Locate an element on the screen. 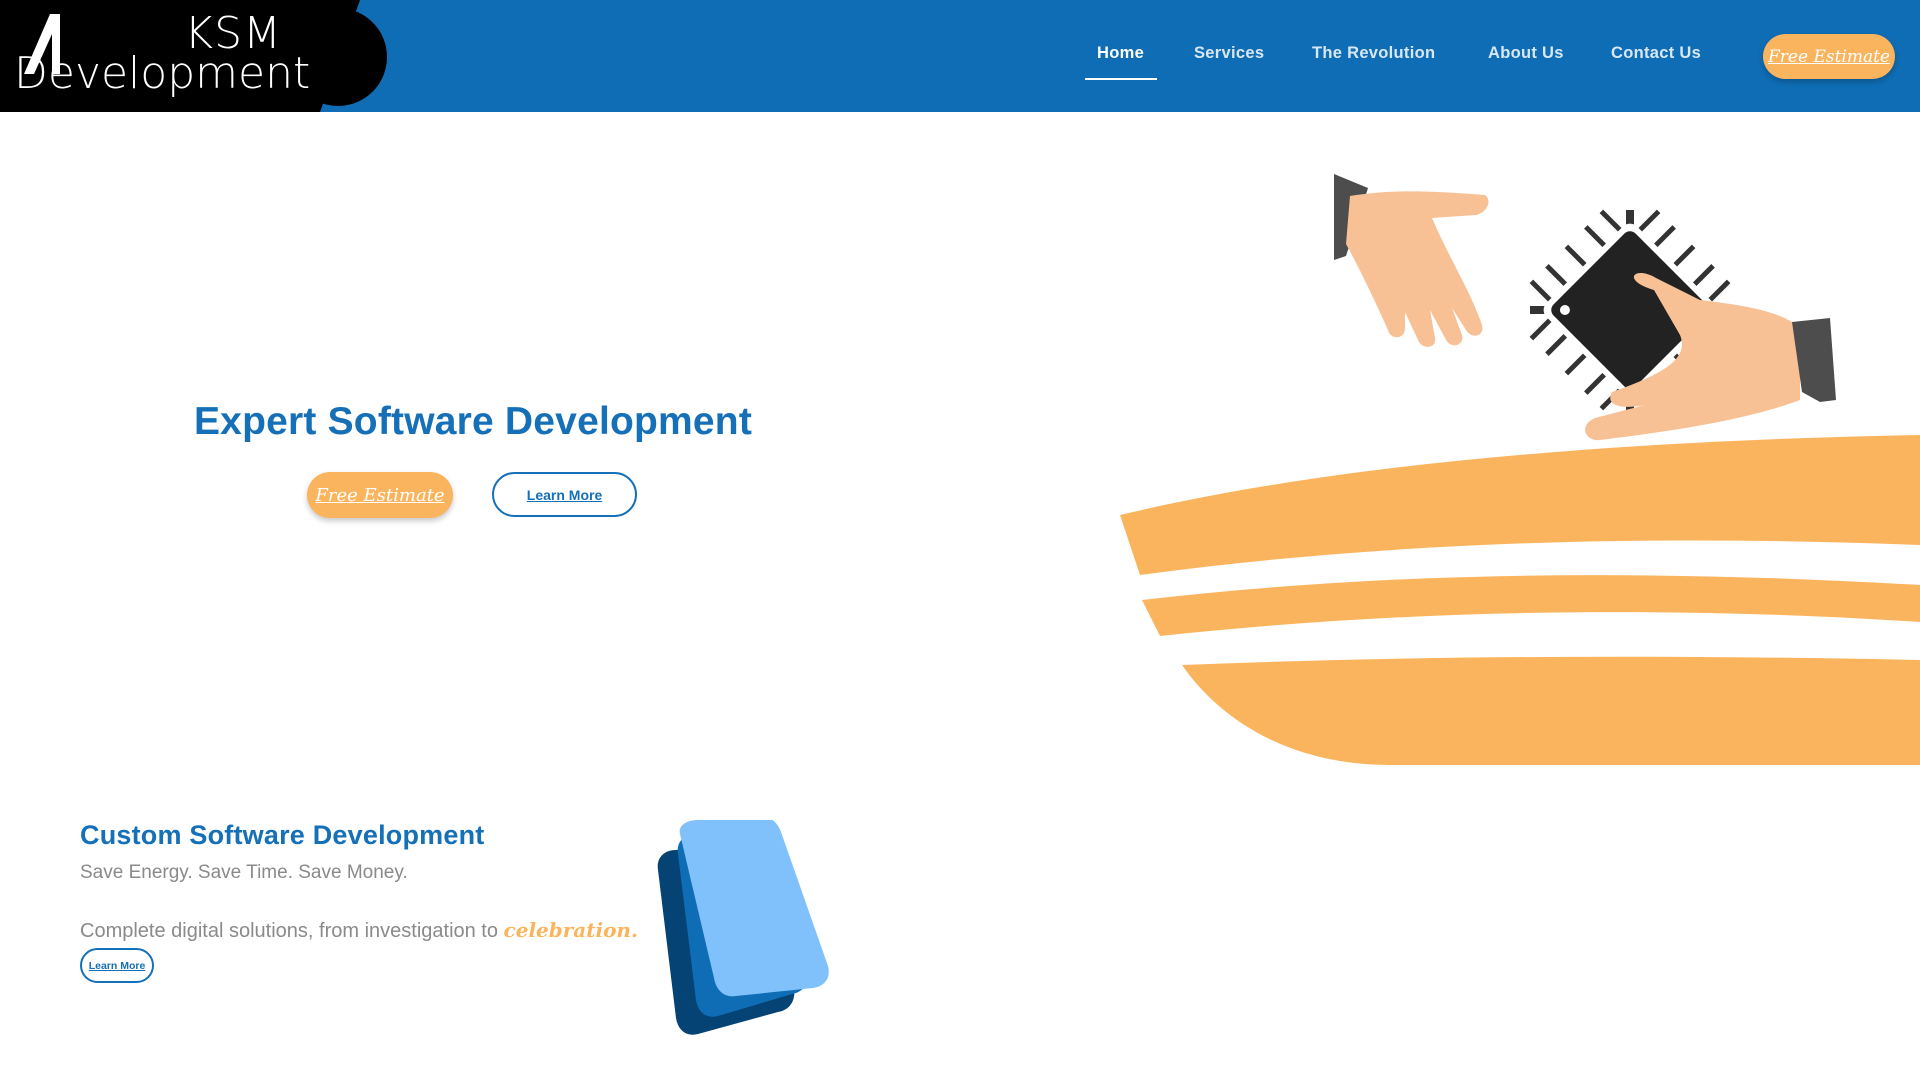 The width and height of the screenshot is (1920, 1080). logo: KSM Development is located at coordinates (200, 56).